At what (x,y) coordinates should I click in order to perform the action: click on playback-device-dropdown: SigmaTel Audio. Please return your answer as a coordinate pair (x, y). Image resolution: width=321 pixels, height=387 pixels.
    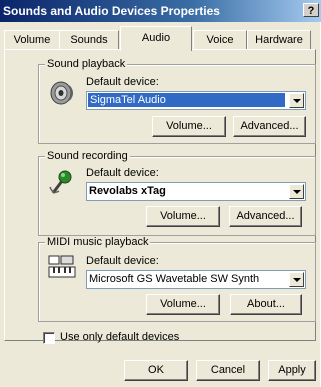
    Looking at the image, I should click on (196, 100).